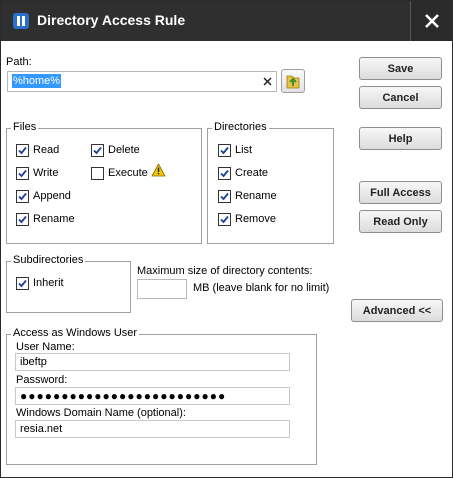 This screenshot has height=478, width=453. I want to click on help-button: Help, so click(400, 138).